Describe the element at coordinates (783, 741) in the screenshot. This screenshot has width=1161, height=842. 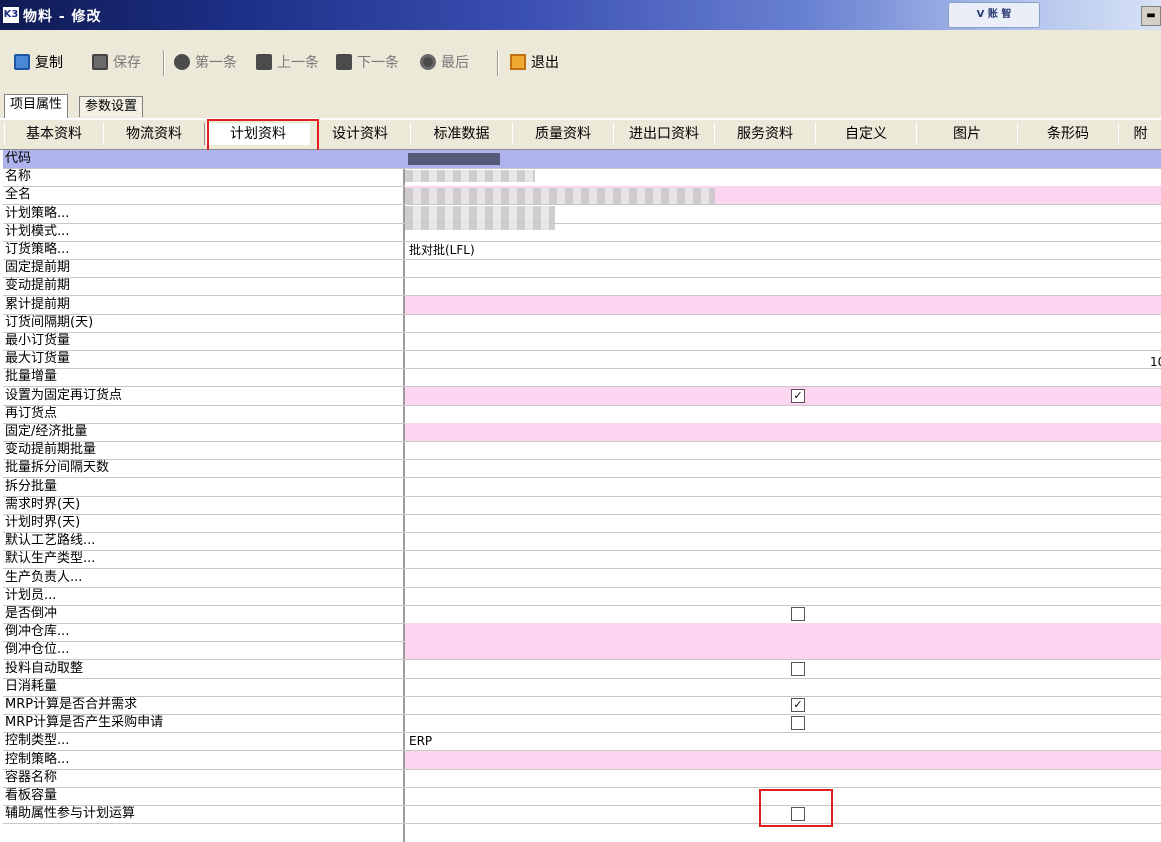
I see `property-value-field: ERP` at that location.